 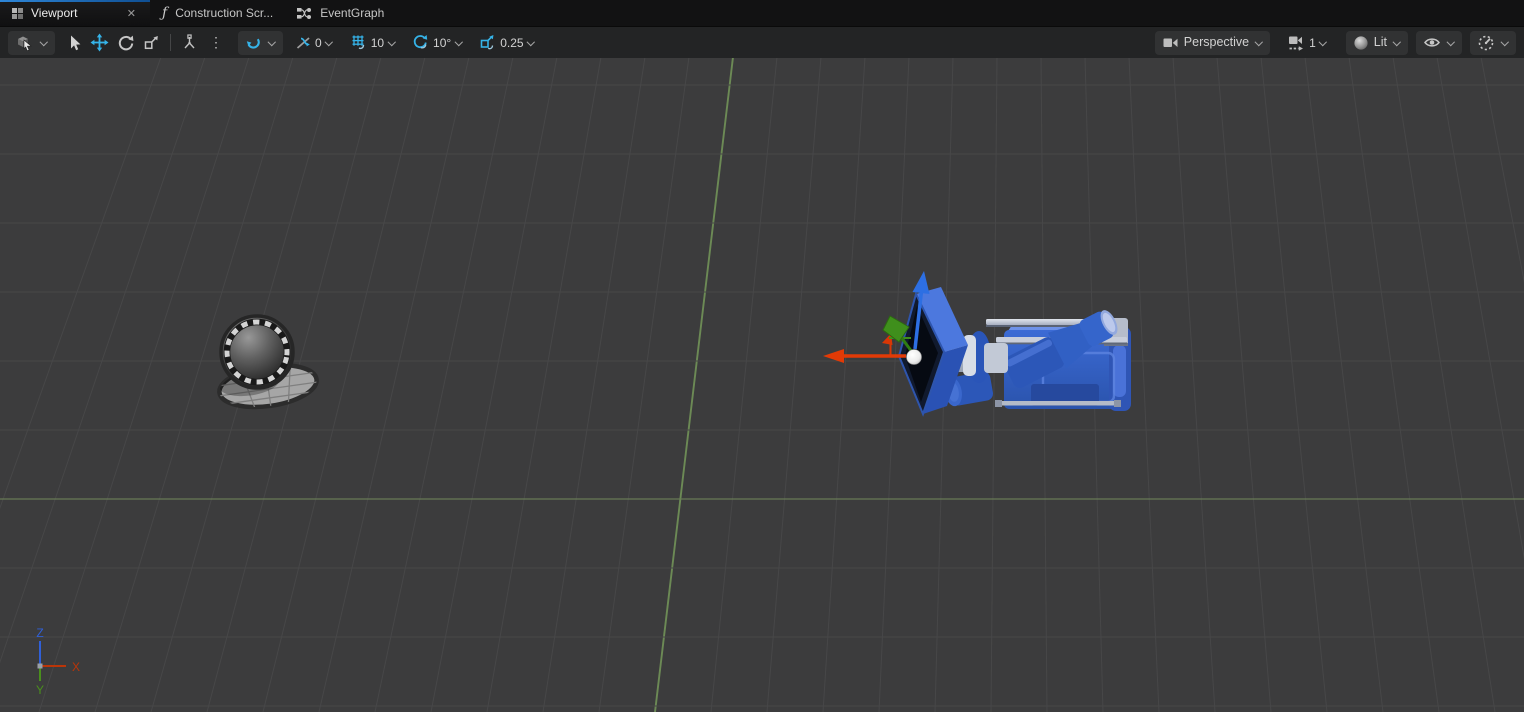 I want to click on viewport-toolbar: ⋮ 0 10 10° 0.25 Perspective 1 Lit, so click(x=762, y=42).